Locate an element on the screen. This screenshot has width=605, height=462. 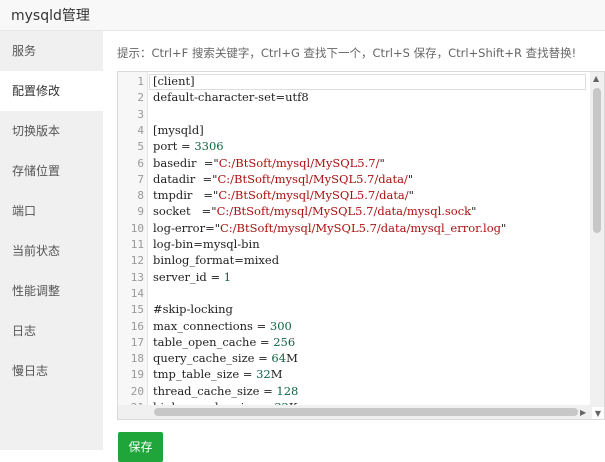
horizontal-scroll-thumb is located at coordinates (366, 412).